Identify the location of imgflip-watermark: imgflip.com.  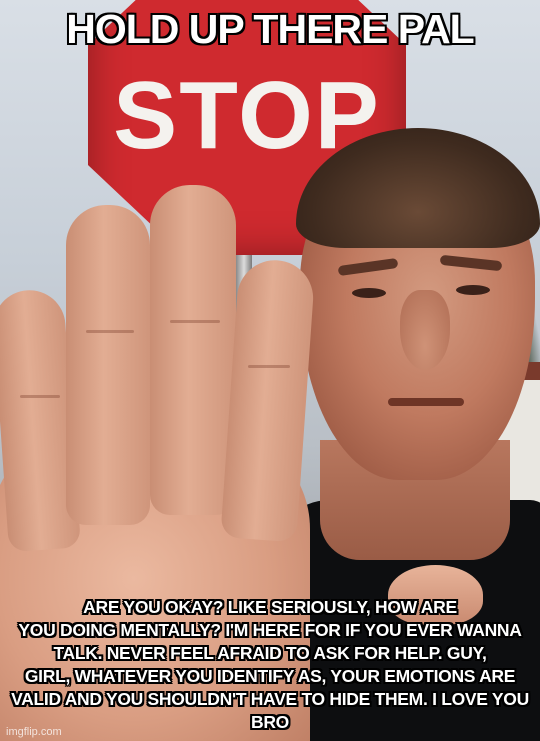
(34, 732).